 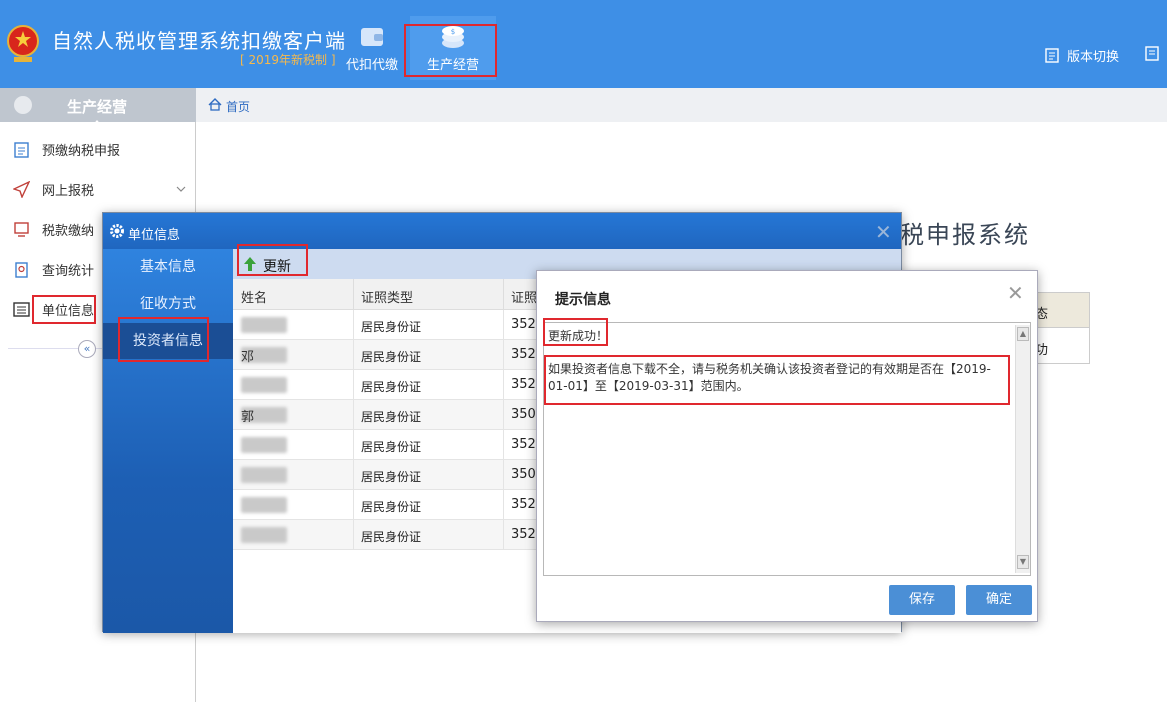 What do you see at coordinates (21, 270) in the screenshot?
I see `report-icon` at bounding box center [21, 270].